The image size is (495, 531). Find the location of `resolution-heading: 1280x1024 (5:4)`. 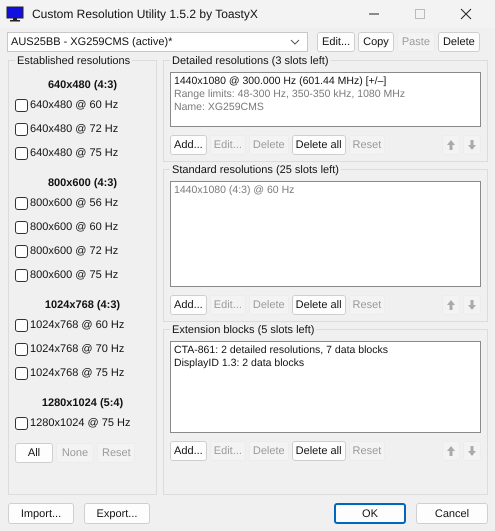

resolution-heading: 1280x1024 (5:4) is located at coordinates (83, 403).